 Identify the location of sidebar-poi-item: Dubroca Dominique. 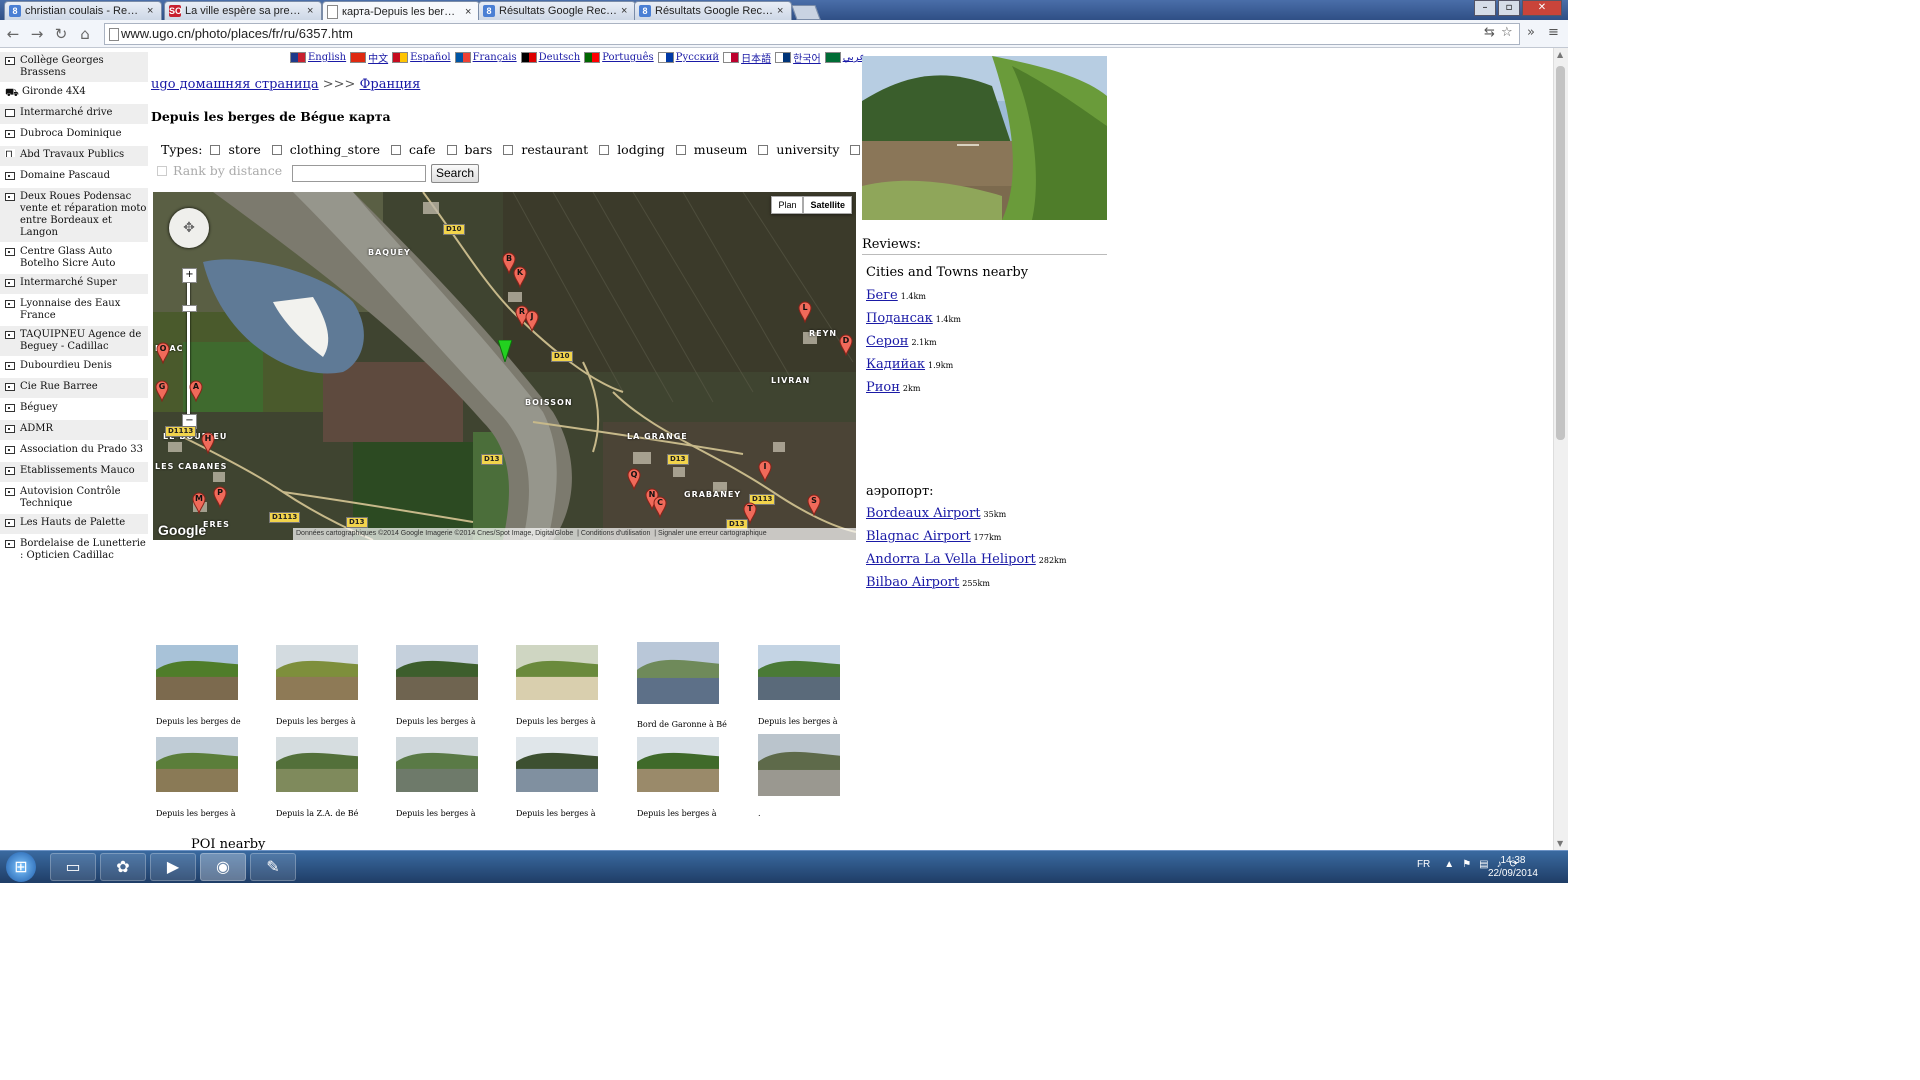
(74, 135).